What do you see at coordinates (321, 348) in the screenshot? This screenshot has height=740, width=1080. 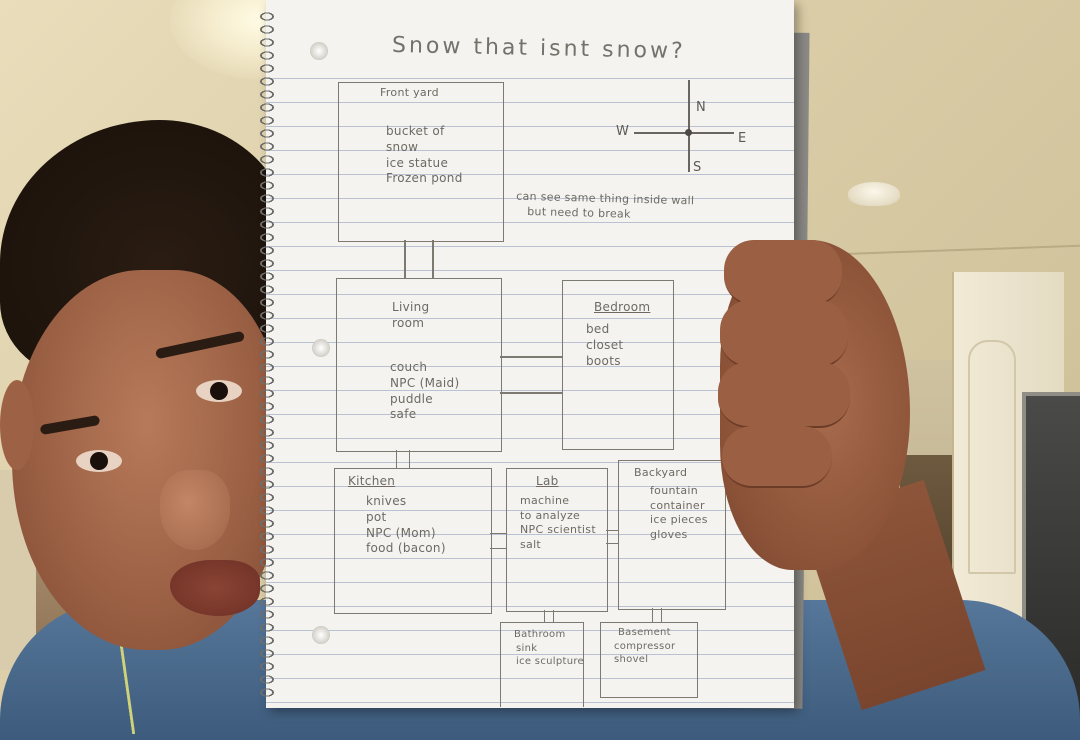 I see `binder-hole-middle` at bounding box center [321, 348].